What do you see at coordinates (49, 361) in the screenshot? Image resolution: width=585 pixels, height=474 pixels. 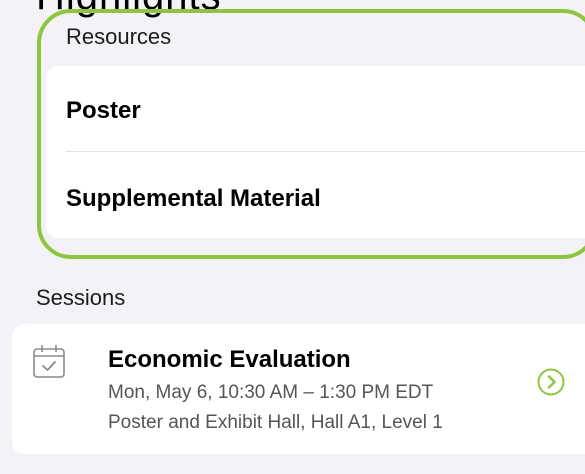 I see `calendar-check-icon` at bounding box center [49, 361].